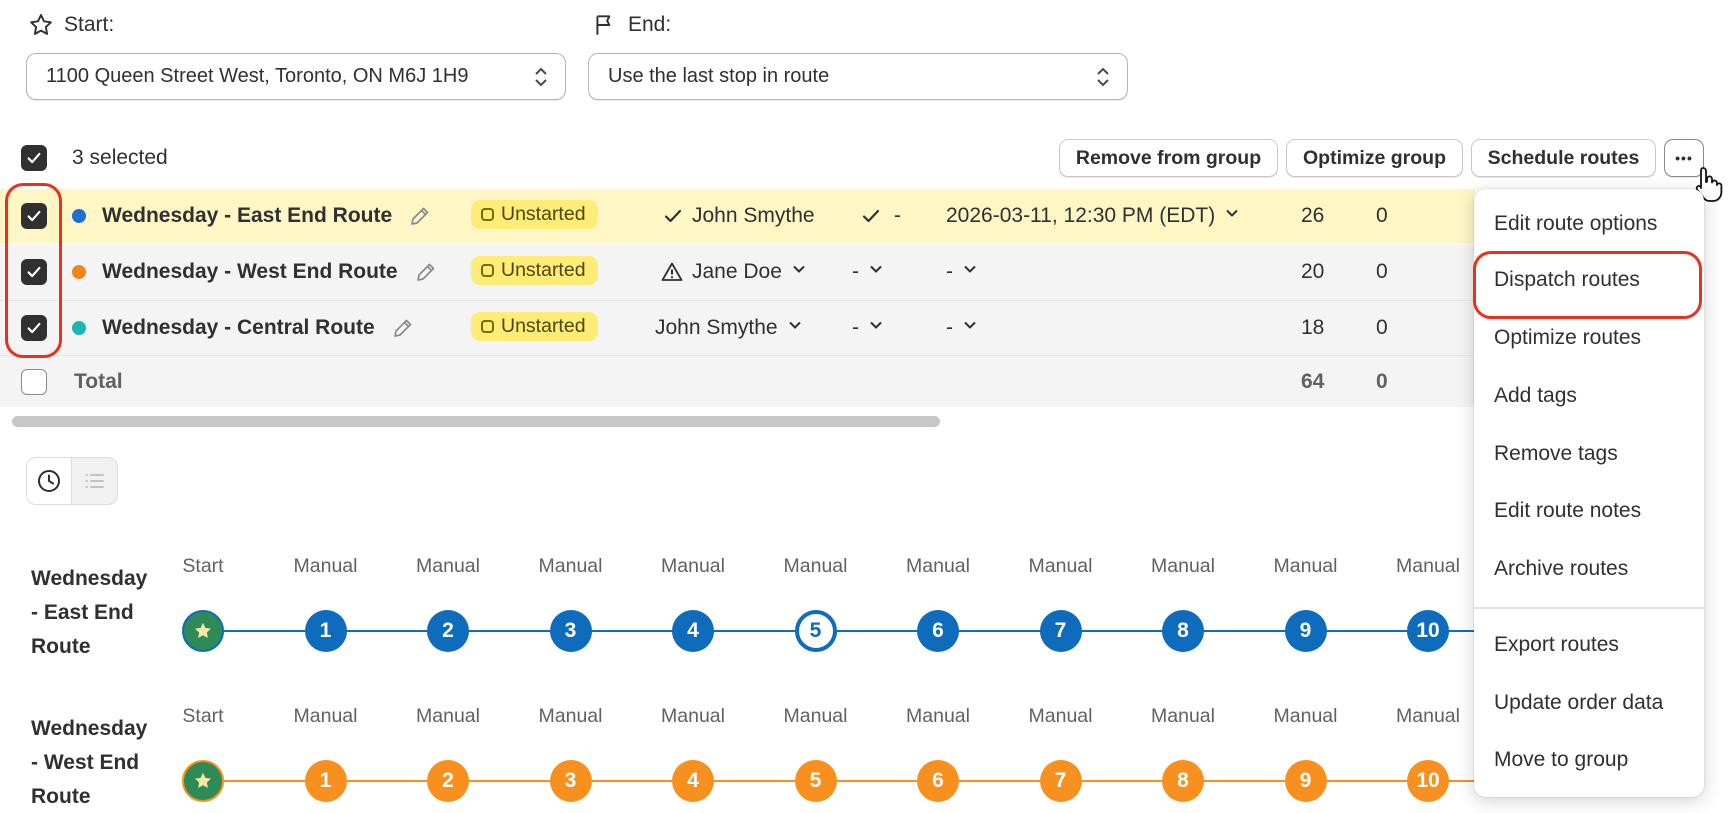 The width and height of the screenshot is (1732, 813). I want to click on start-label-text: Start:, so click(89, 24).